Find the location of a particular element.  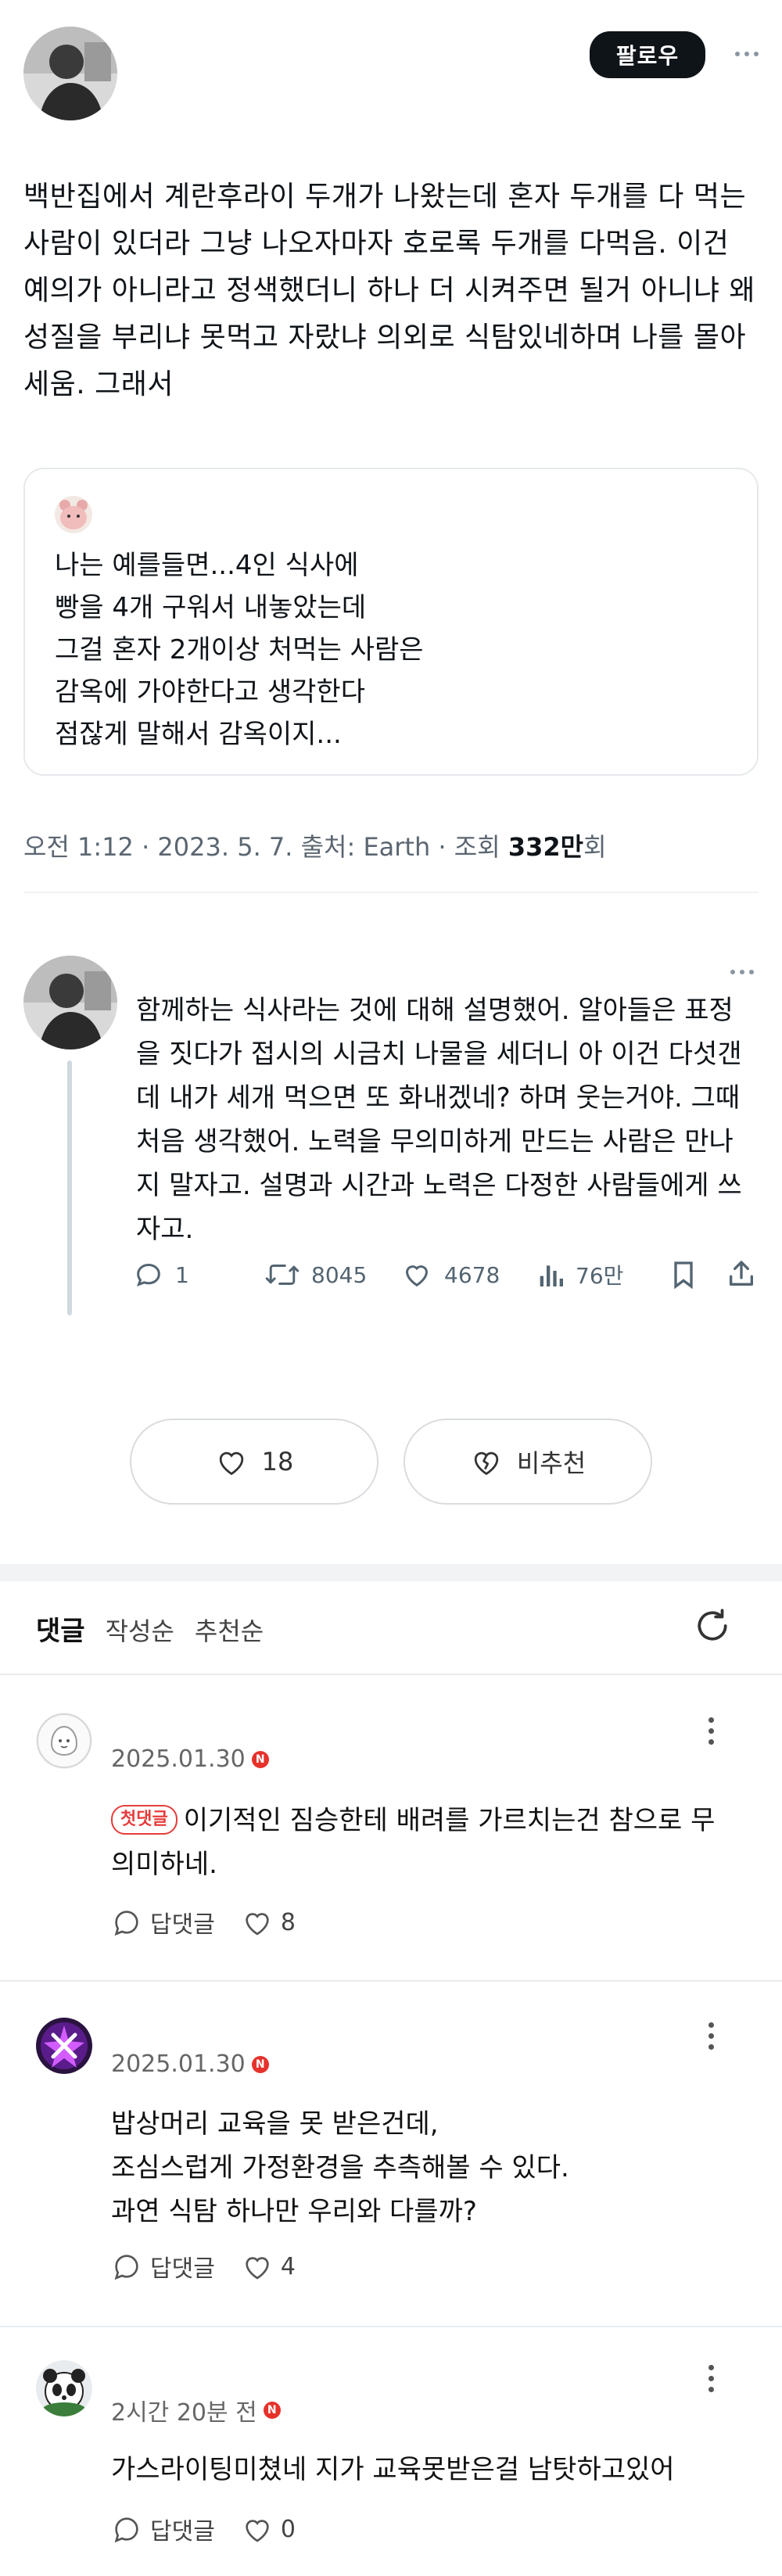

view-count: 332만 is located at coordinates (546, 847).